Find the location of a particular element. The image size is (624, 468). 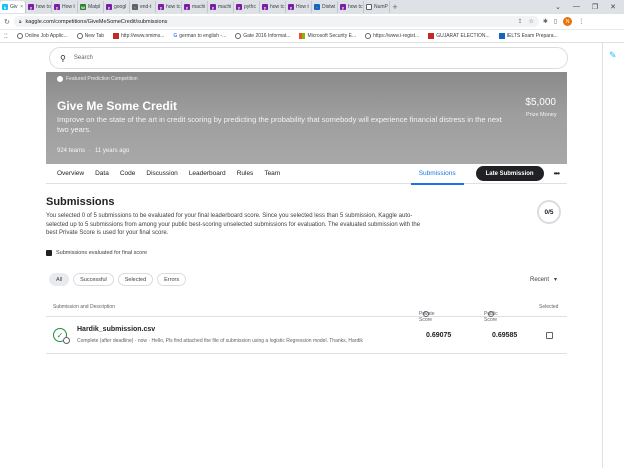

tab-label: how tc is located at coordinates (173, 7).